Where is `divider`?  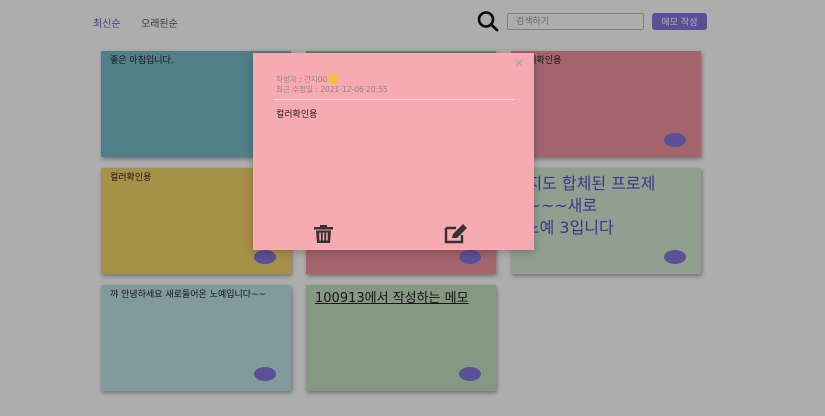
divider is located at coordinates (393, 99).